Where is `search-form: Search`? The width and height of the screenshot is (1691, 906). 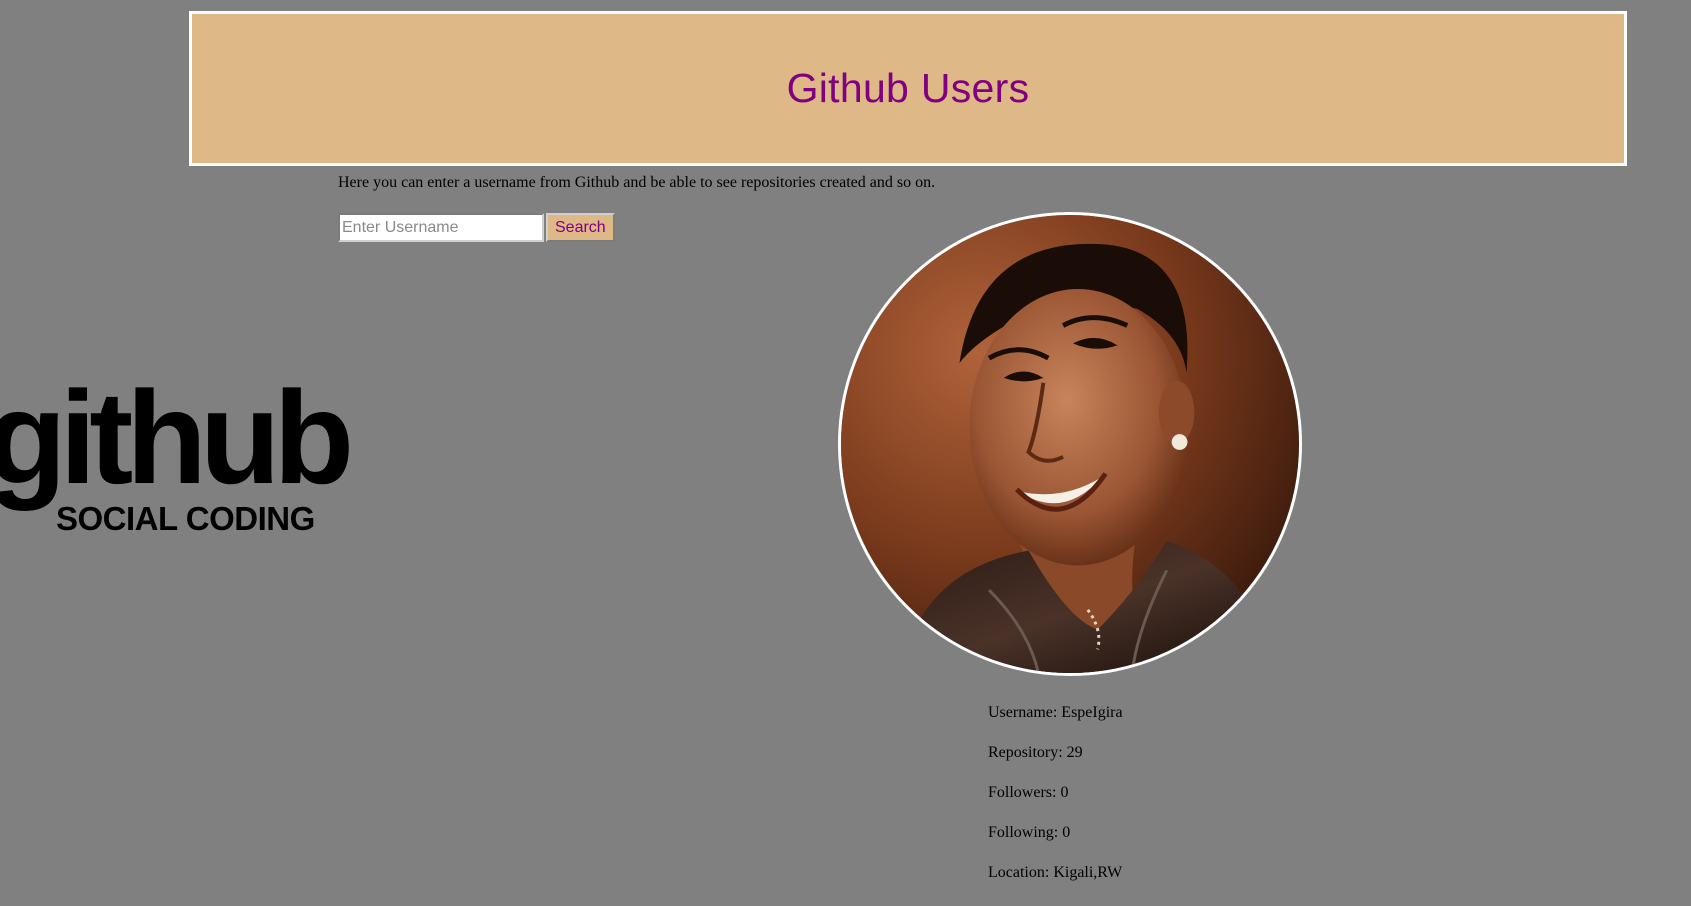
search-form: Search is located at coordinates (476, 227).